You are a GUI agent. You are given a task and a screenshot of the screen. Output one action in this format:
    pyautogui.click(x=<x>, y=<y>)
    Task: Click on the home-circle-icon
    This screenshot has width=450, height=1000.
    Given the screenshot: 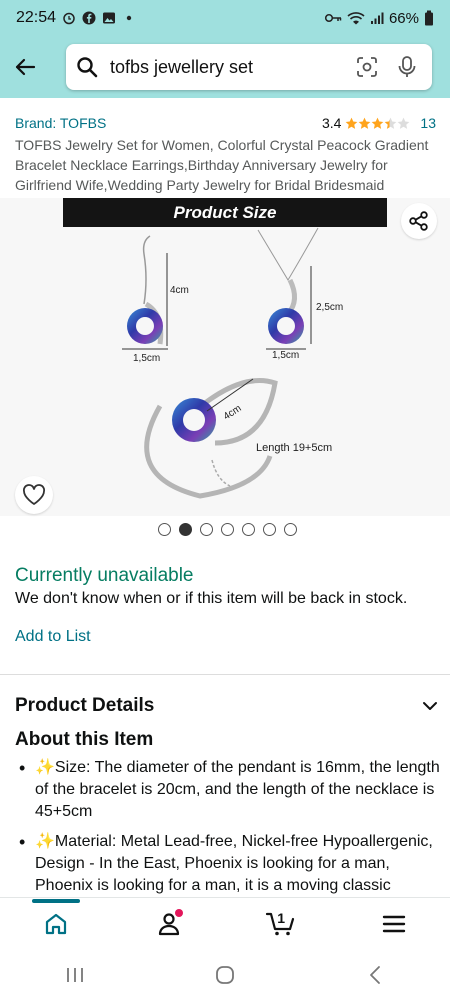 What is the action you would take?
    pyautogui.click(x=225, y=974)
    